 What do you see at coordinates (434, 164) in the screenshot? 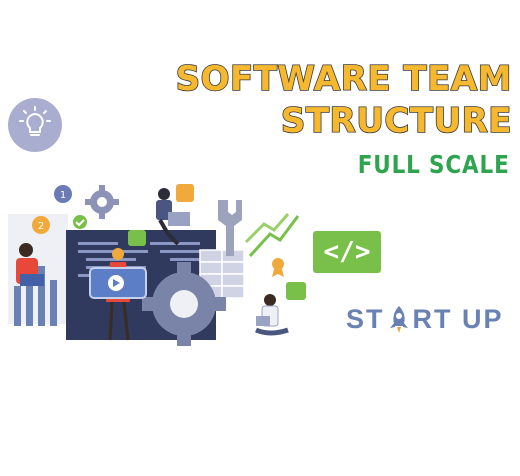
I see `subtitle: FULL SCALE` at bounding box center [434, 164].